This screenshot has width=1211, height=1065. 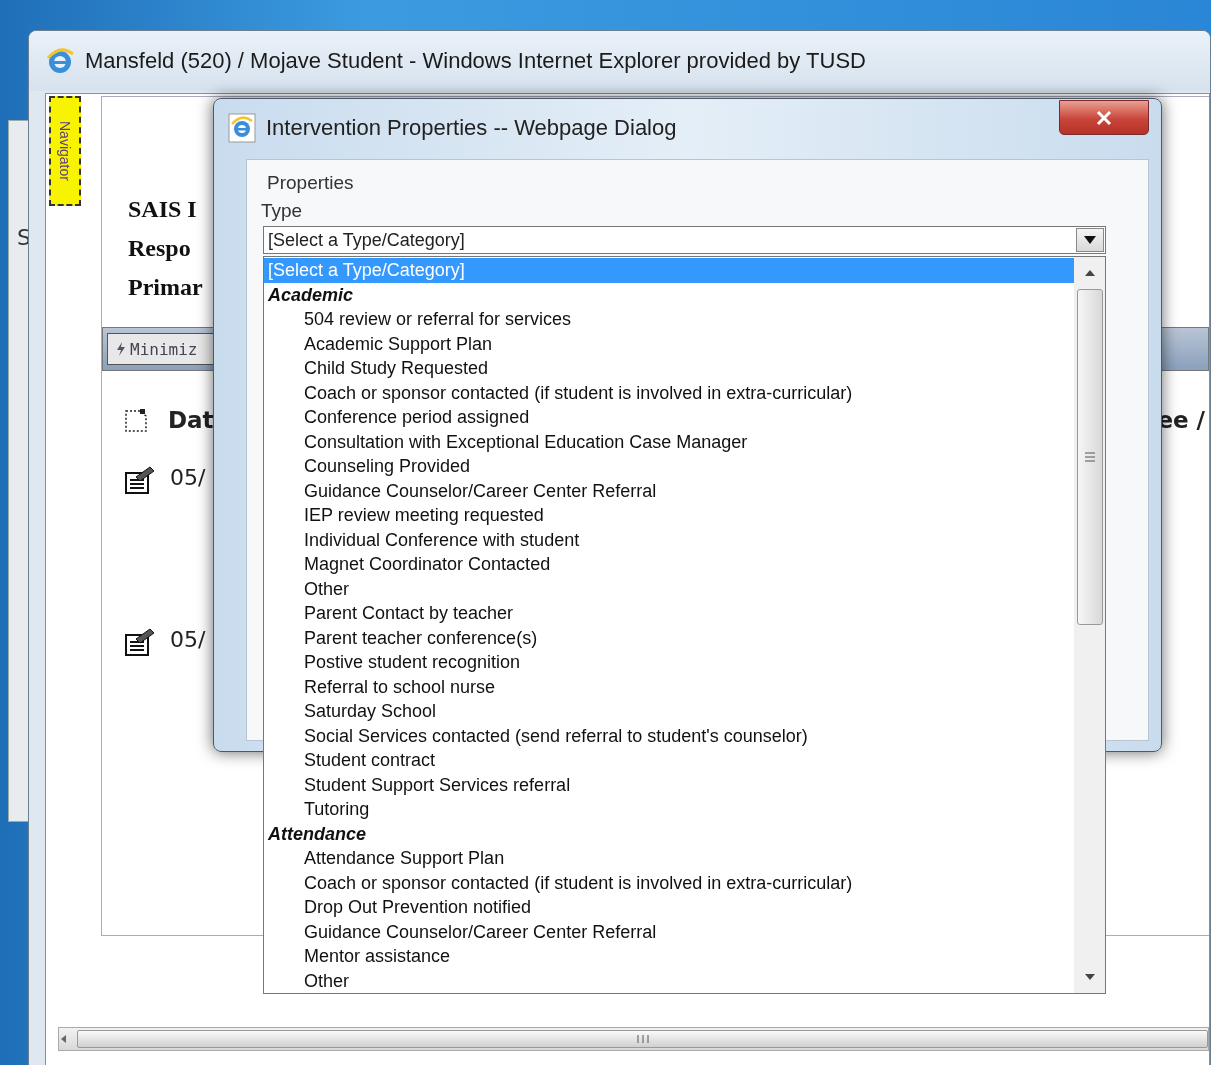 What do you see at coordinates (669, 368) in the screenshot?
I see `list-option: Child Study Requested` at bounding box center [669, 368].